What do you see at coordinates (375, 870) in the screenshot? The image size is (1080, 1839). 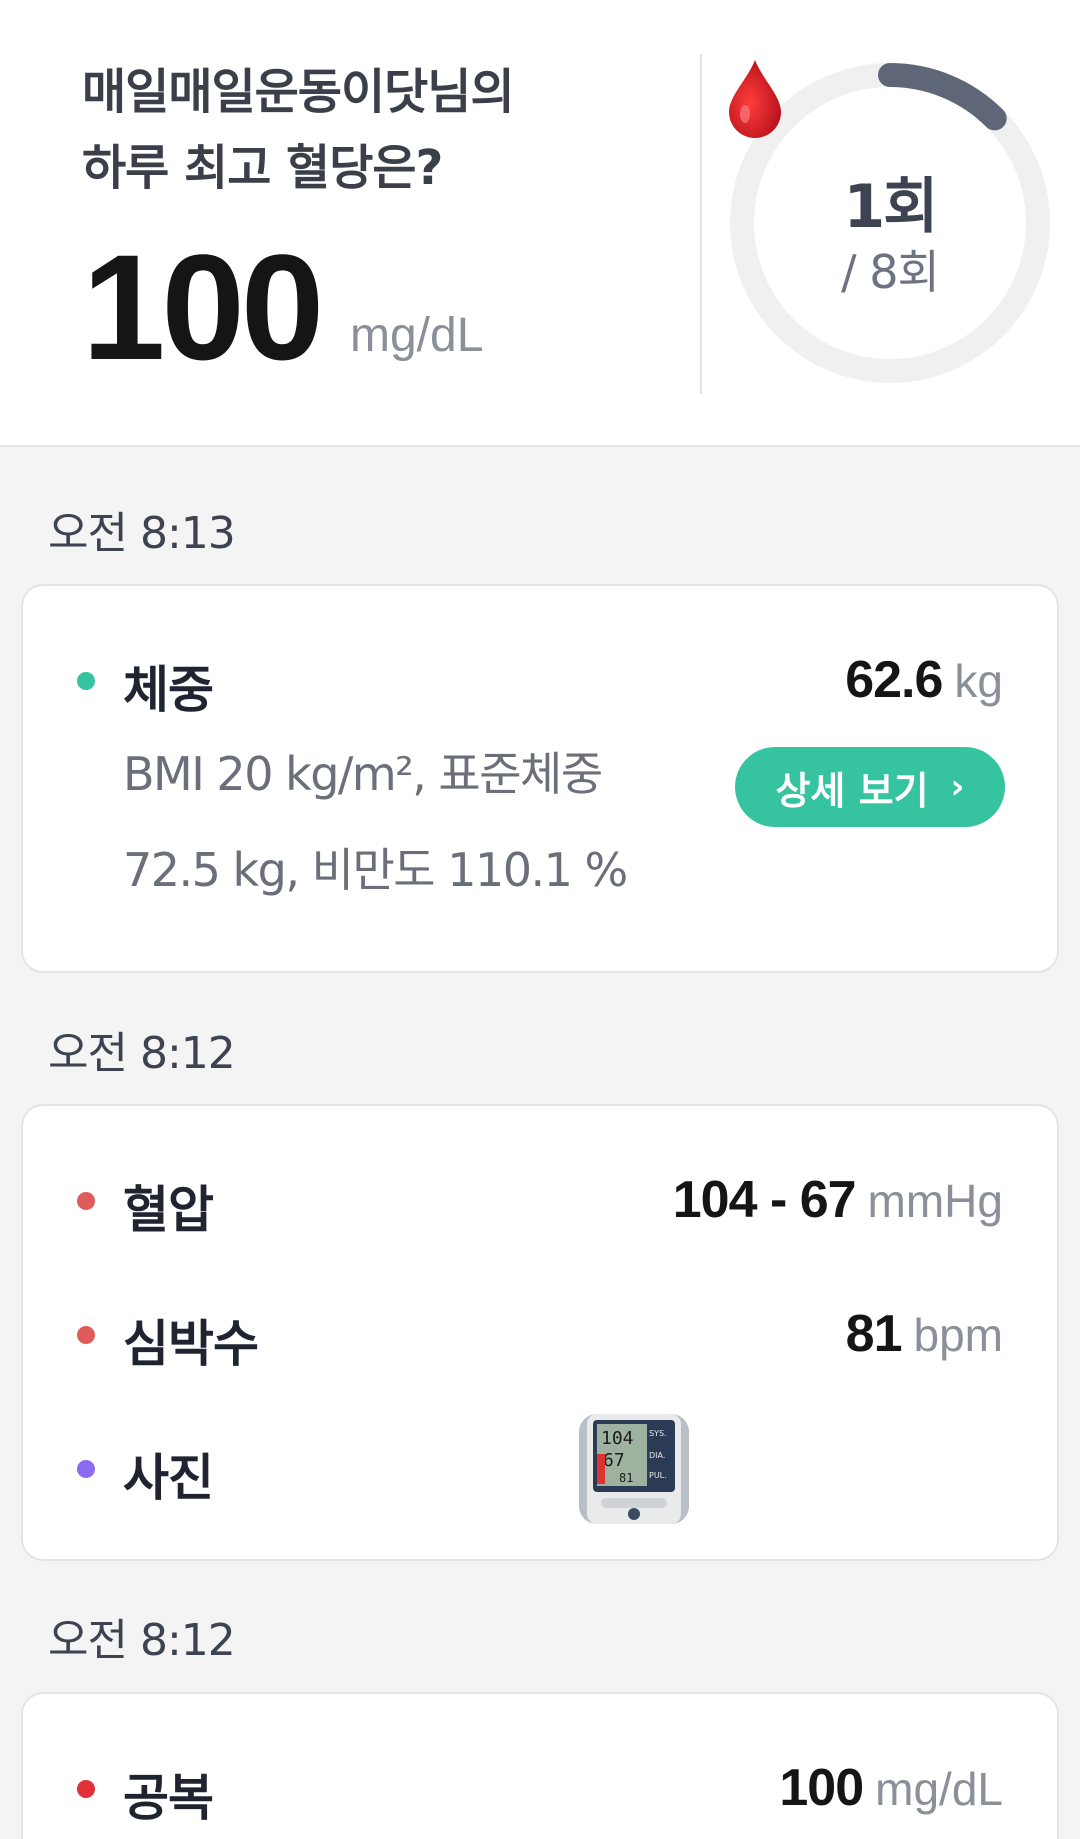 I see `obesity-text: 72.5 kg, 비만도 110.1 %` at bounding box center [375, 870].